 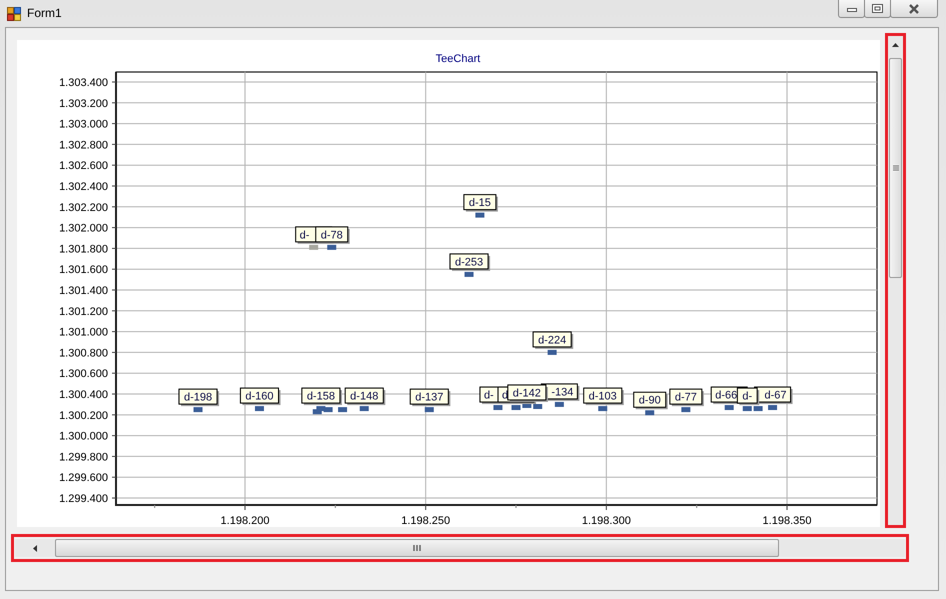 What do you see at coordinates (726, 396) in the screenshot?
I see `annotation: d-66` at bounding box center [726, 396].